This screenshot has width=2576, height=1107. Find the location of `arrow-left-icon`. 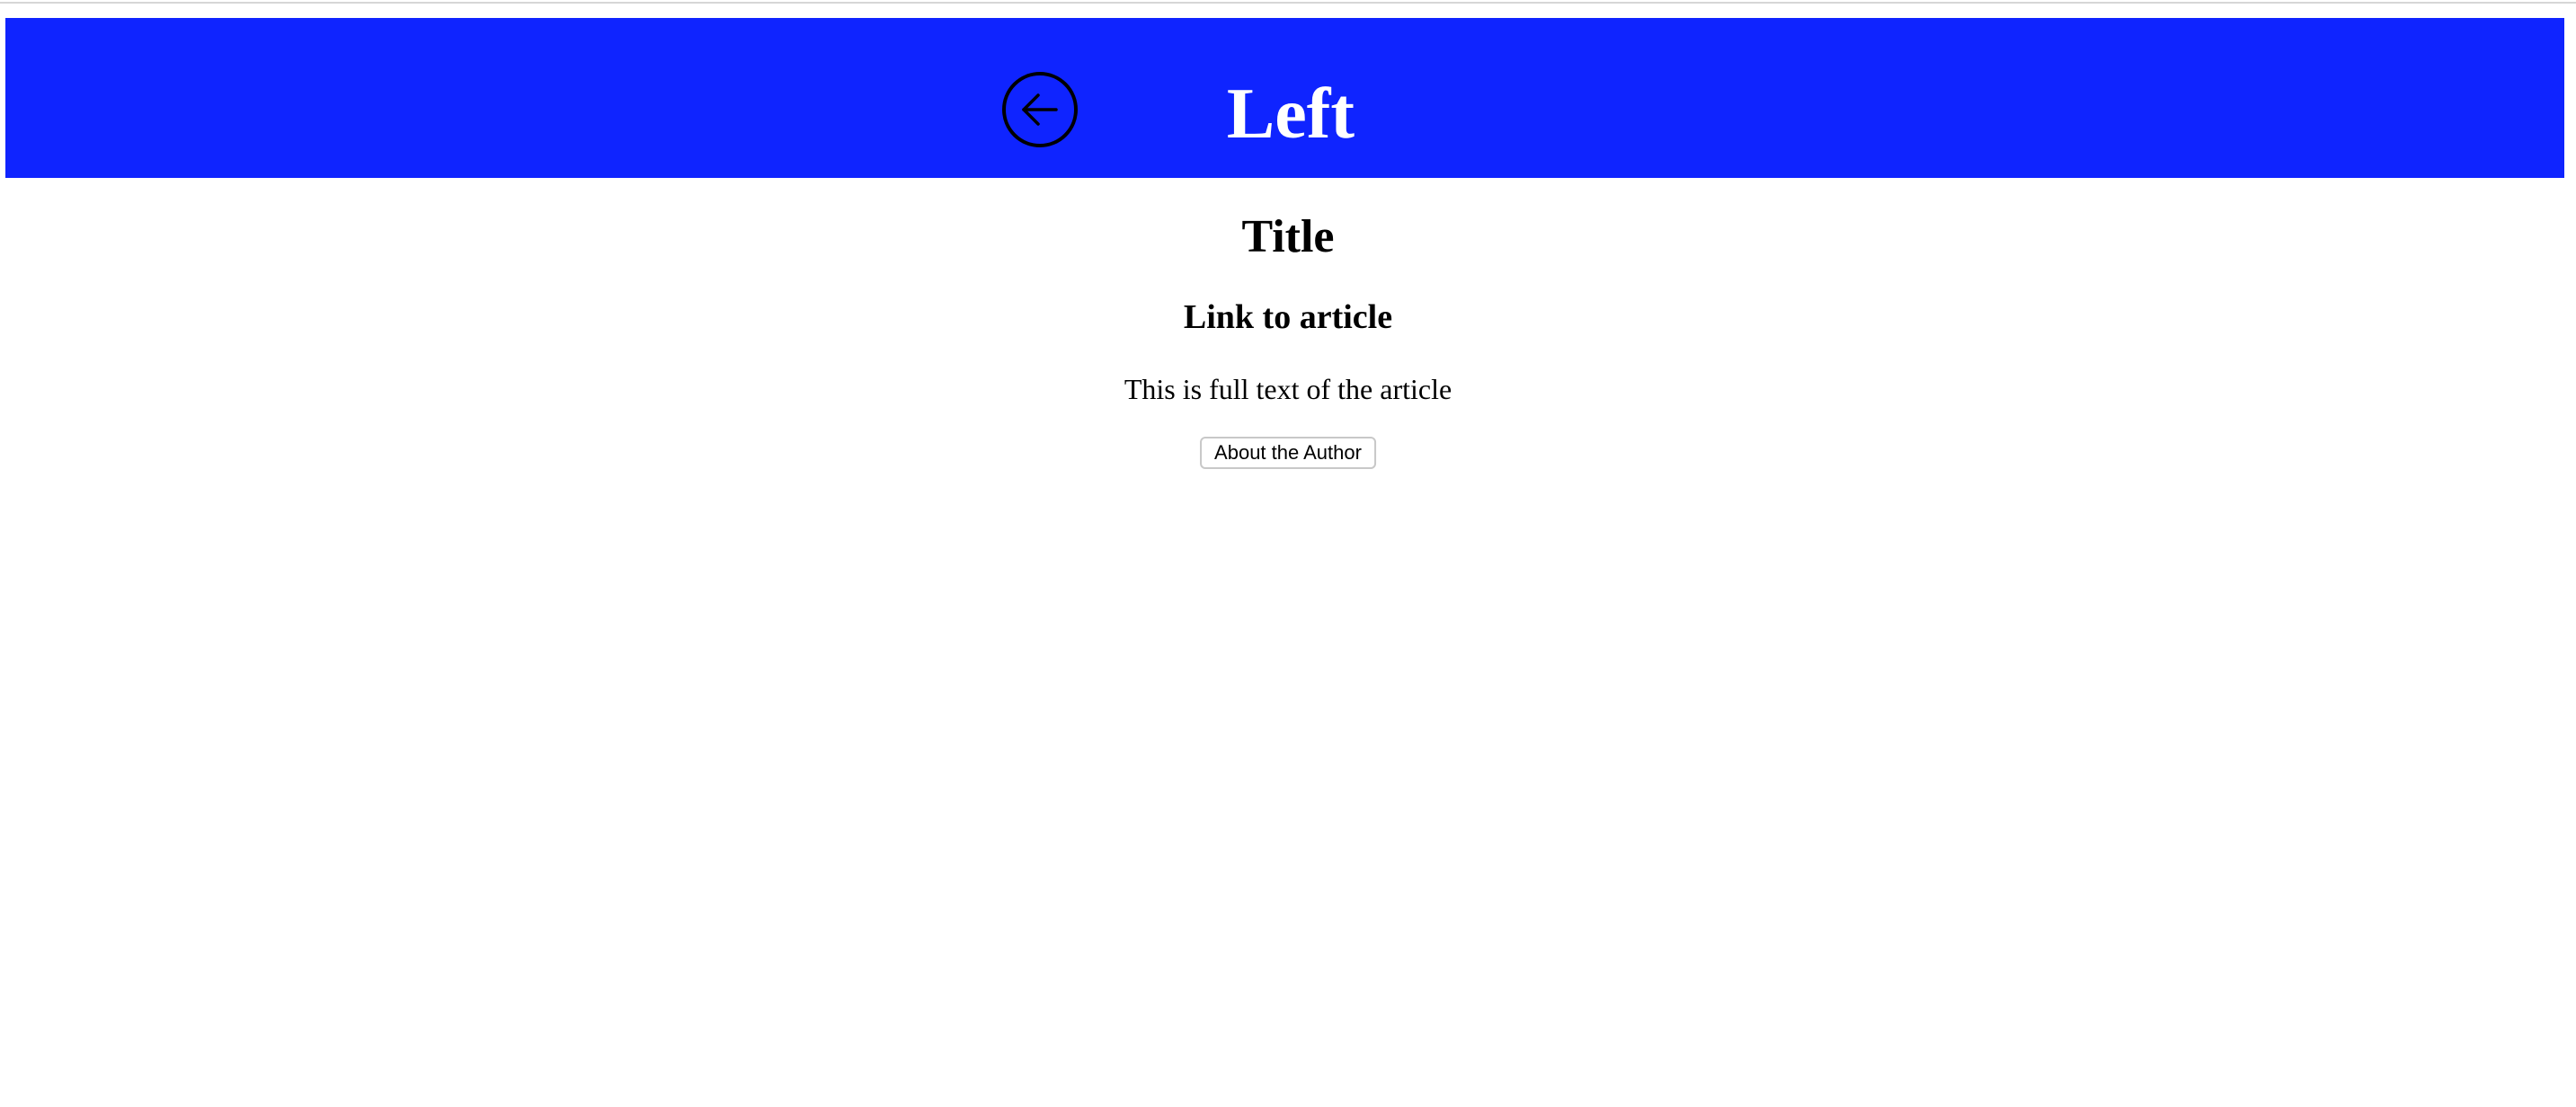

arrow-left-icon is located at coordinates (1040, 109).